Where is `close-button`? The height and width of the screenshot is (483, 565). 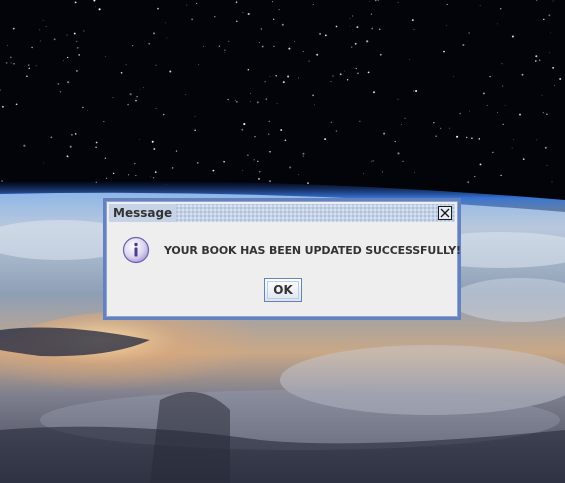
close-button is located at coordinates (445, 213).